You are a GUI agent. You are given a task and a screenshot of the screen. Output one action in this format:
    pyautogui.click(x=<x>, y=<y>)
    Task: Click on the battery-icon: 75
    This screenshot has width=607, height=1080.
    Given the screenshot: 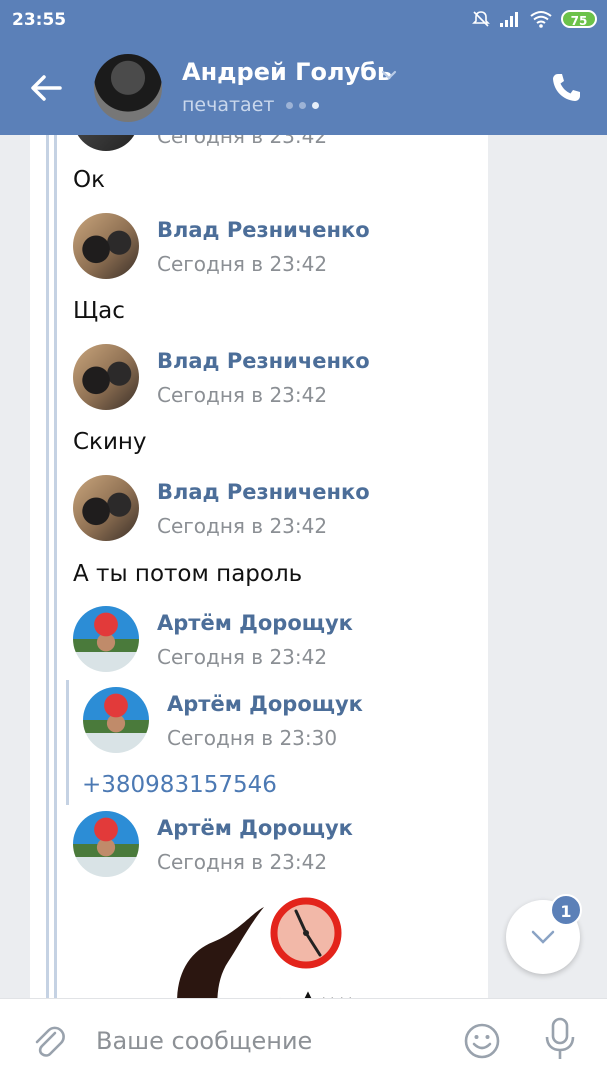 What is the action you would take?
    pyautogui.click(x=579, y=19)
    